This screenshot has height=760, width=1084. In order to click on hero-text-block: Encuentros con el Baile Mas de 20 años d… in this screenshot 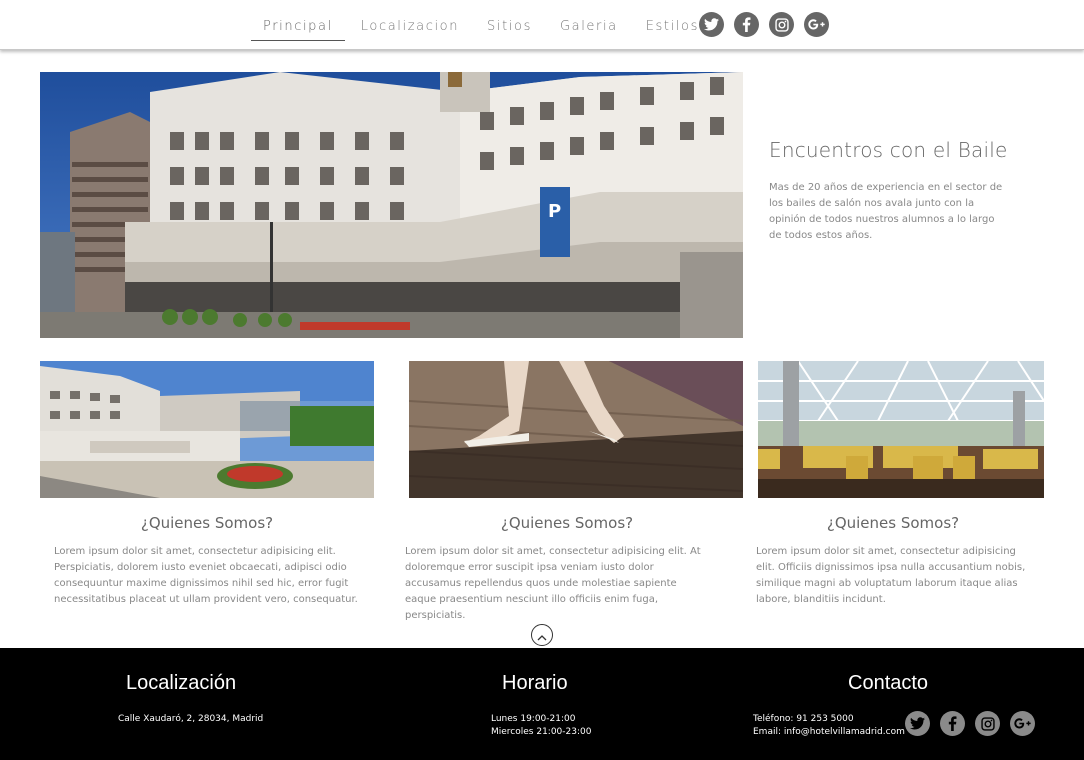, I will do `click(889, 191)`.